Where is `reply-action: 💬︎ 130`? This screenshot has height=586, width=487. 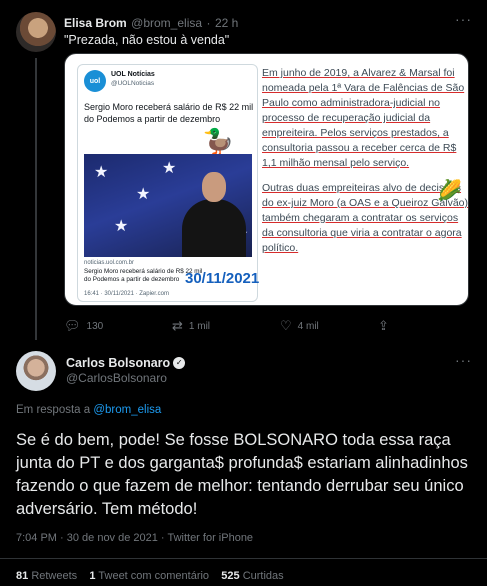 reply-action: 💬︎ 130 is located at coordinates (83, 326).